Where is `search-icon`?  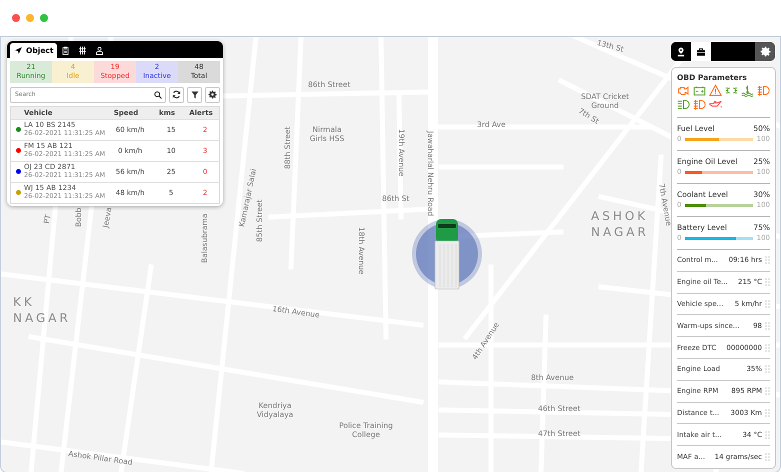 search-icon is located at coordinates (158, 94).